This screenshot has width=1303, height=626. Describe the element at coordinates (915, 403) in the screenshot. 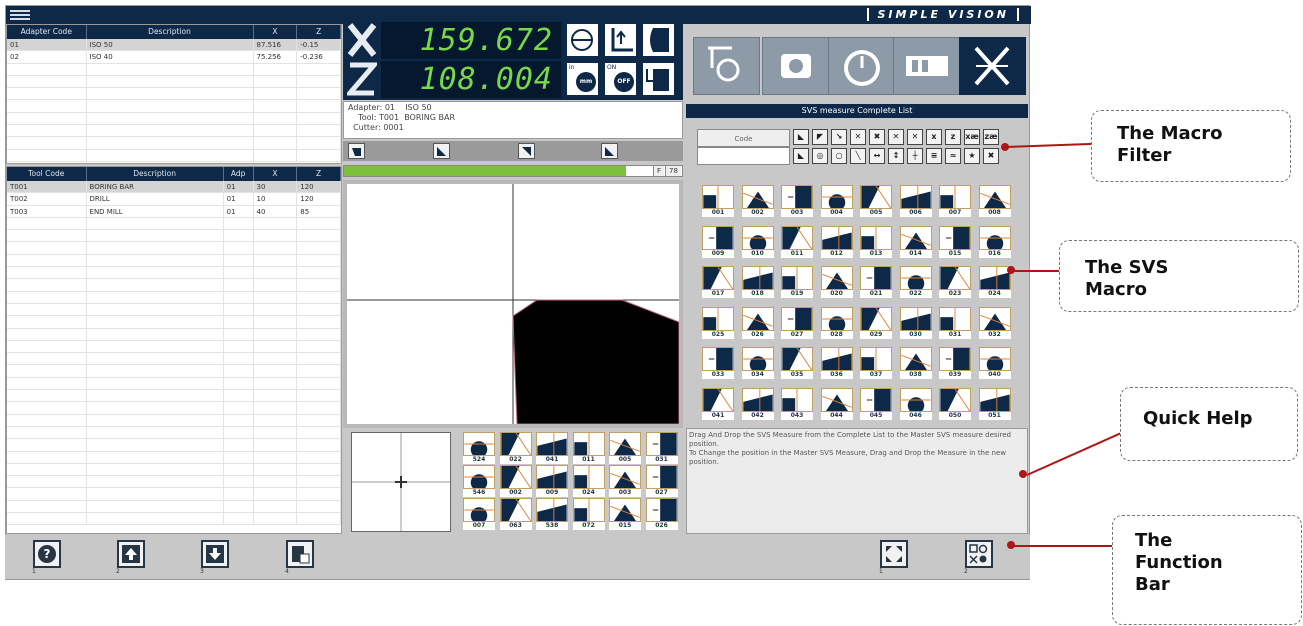

I see `svs-macro-item: 046` at that location.